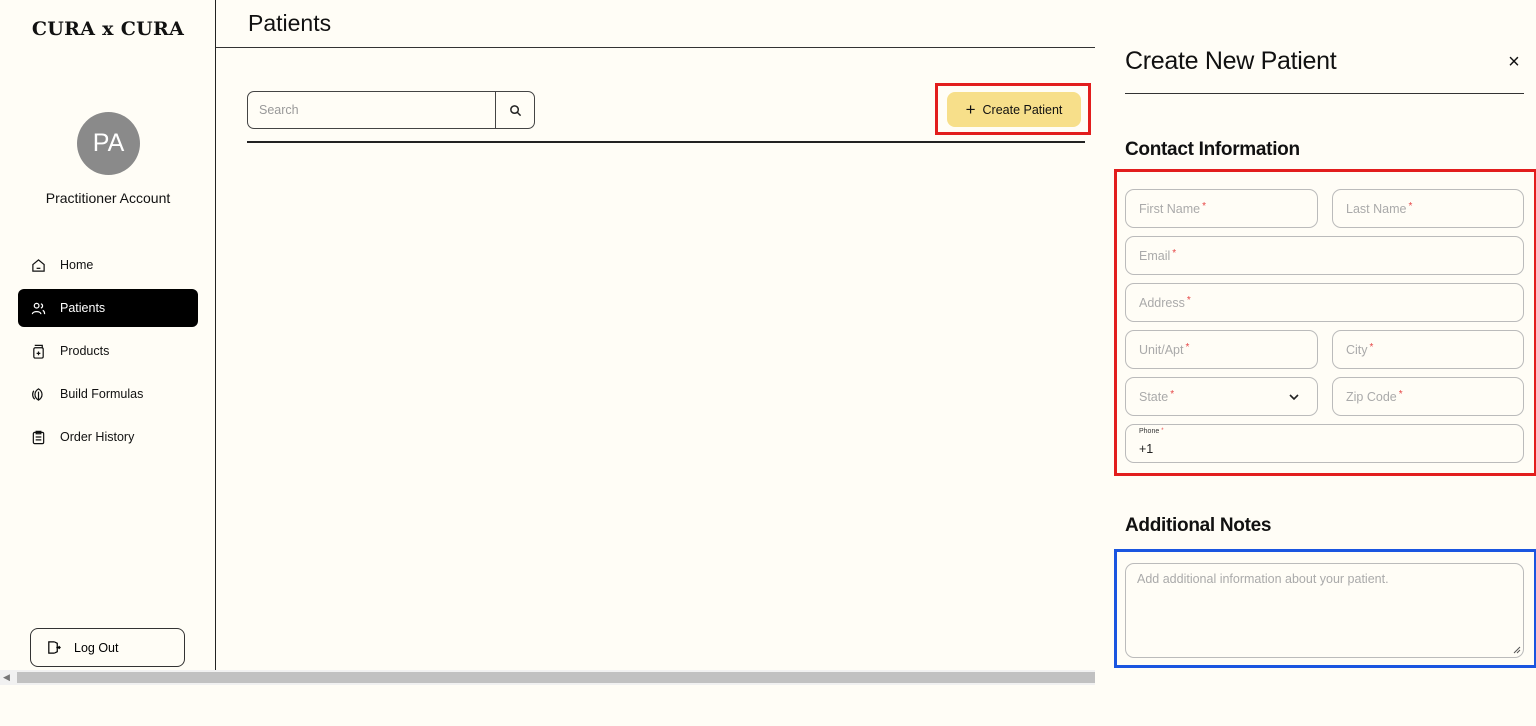  I want to click on search-button, so click(514, 110).